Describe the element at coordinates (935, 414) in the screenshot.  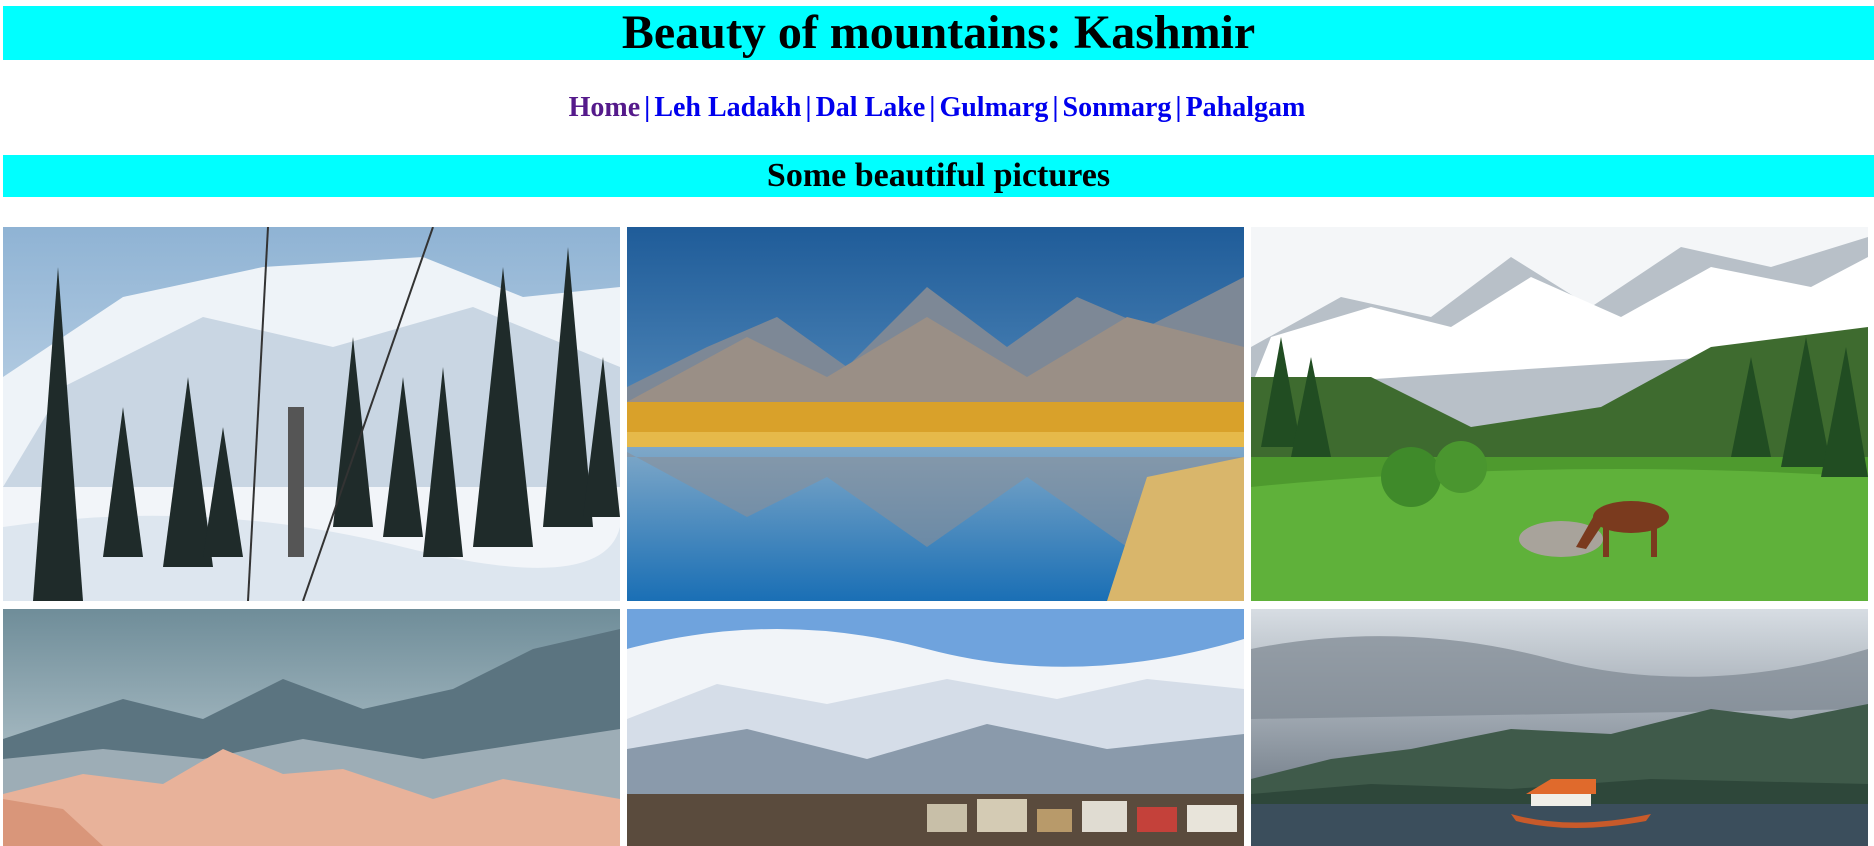
I see `gallery-image-lake-reflection` at that location.